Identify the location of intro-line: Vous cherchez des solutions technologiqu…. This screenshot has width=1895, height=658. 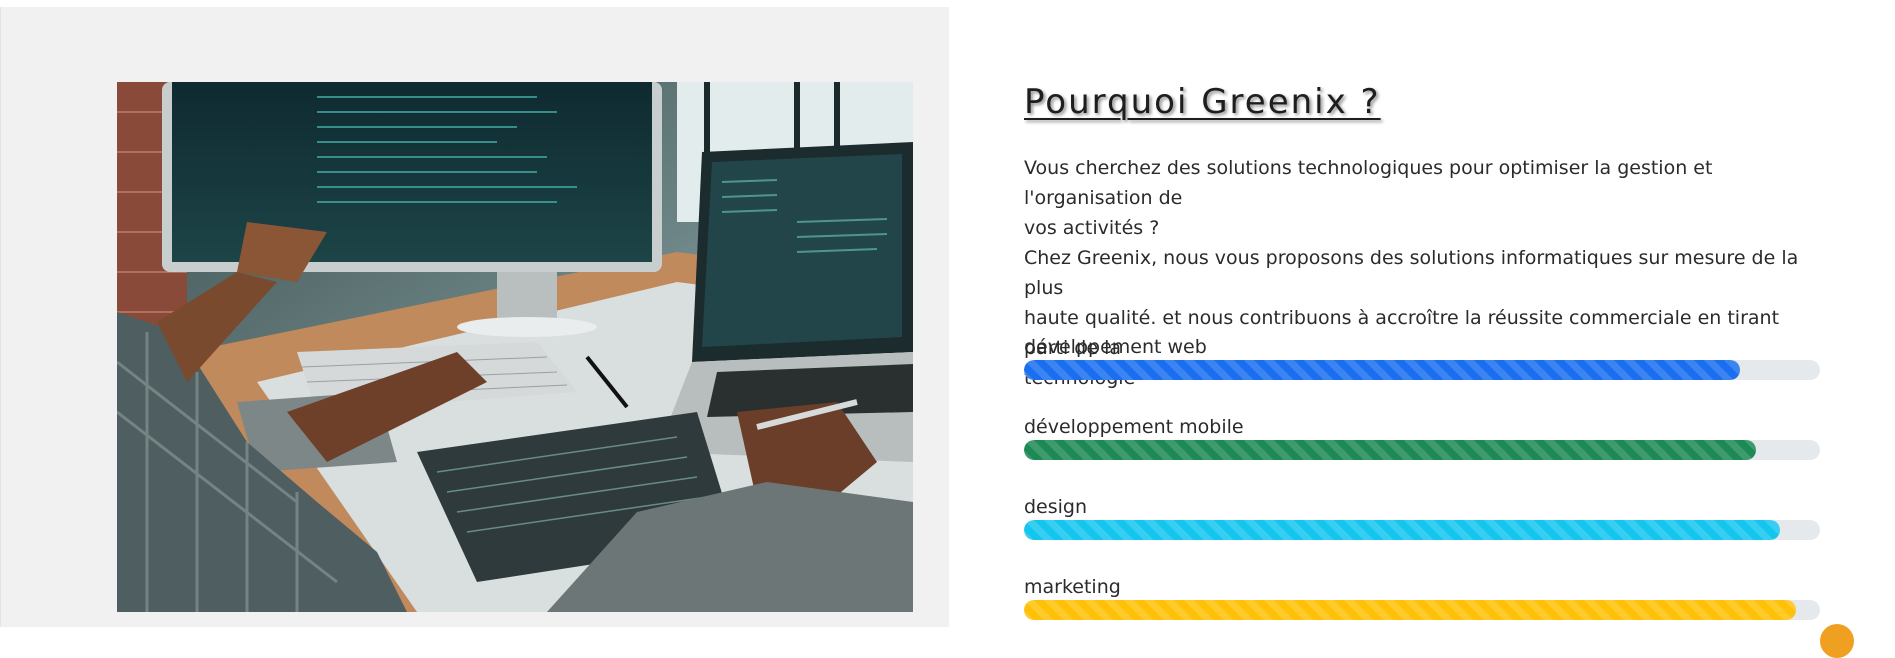
(1368, 183).